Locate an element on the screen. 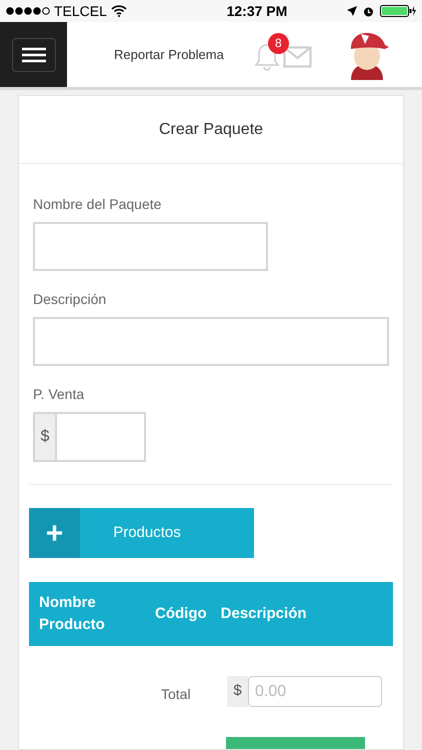 Image resolution: width=422 pixels, height=750 pixels. alarm-icon is located at coordinates (368, 11).